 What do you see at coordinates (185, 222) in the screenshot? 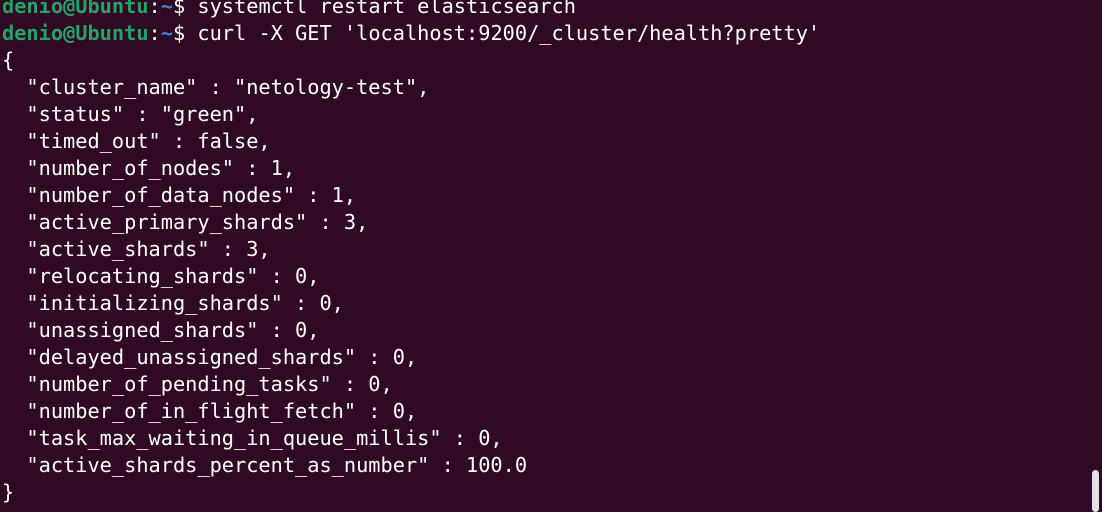
I see `output-line: "active_primary_shards" : 3,` at bounding box center [185, 222].